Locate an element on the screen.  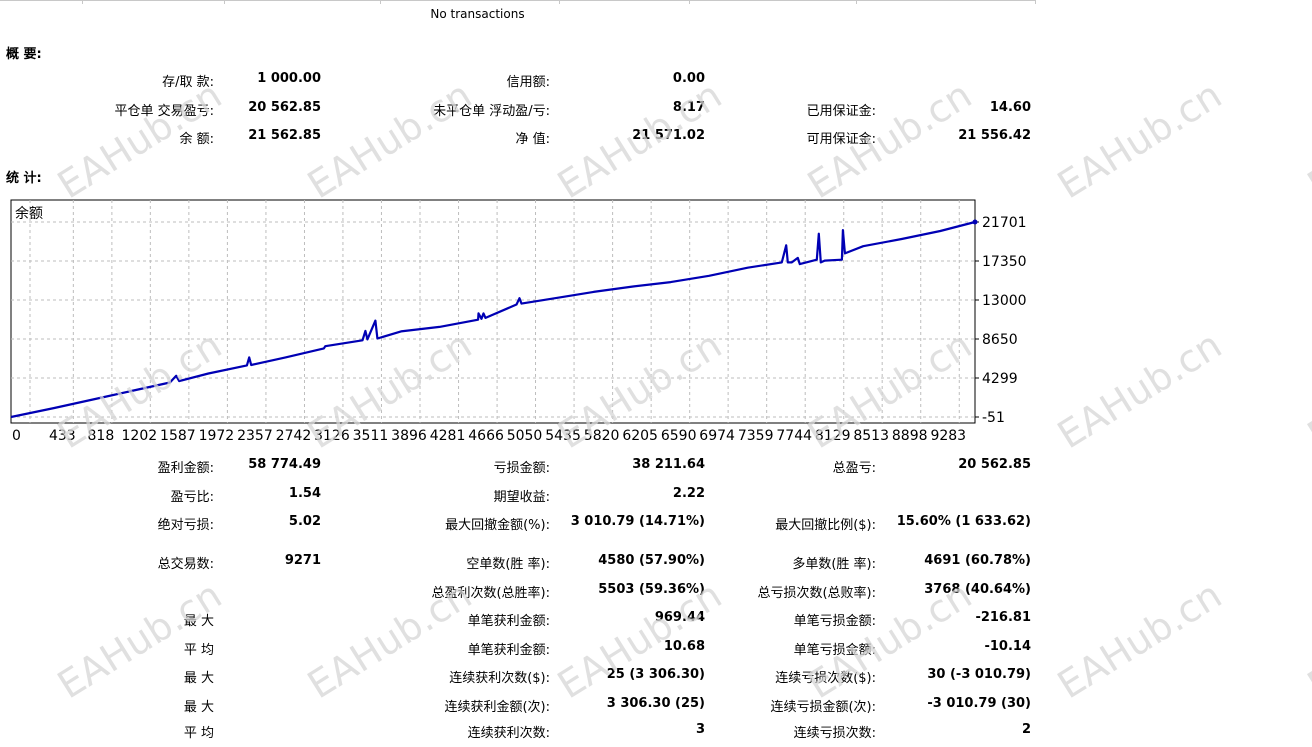
summary-title: 概 要: is located at coordinates (24, 54).